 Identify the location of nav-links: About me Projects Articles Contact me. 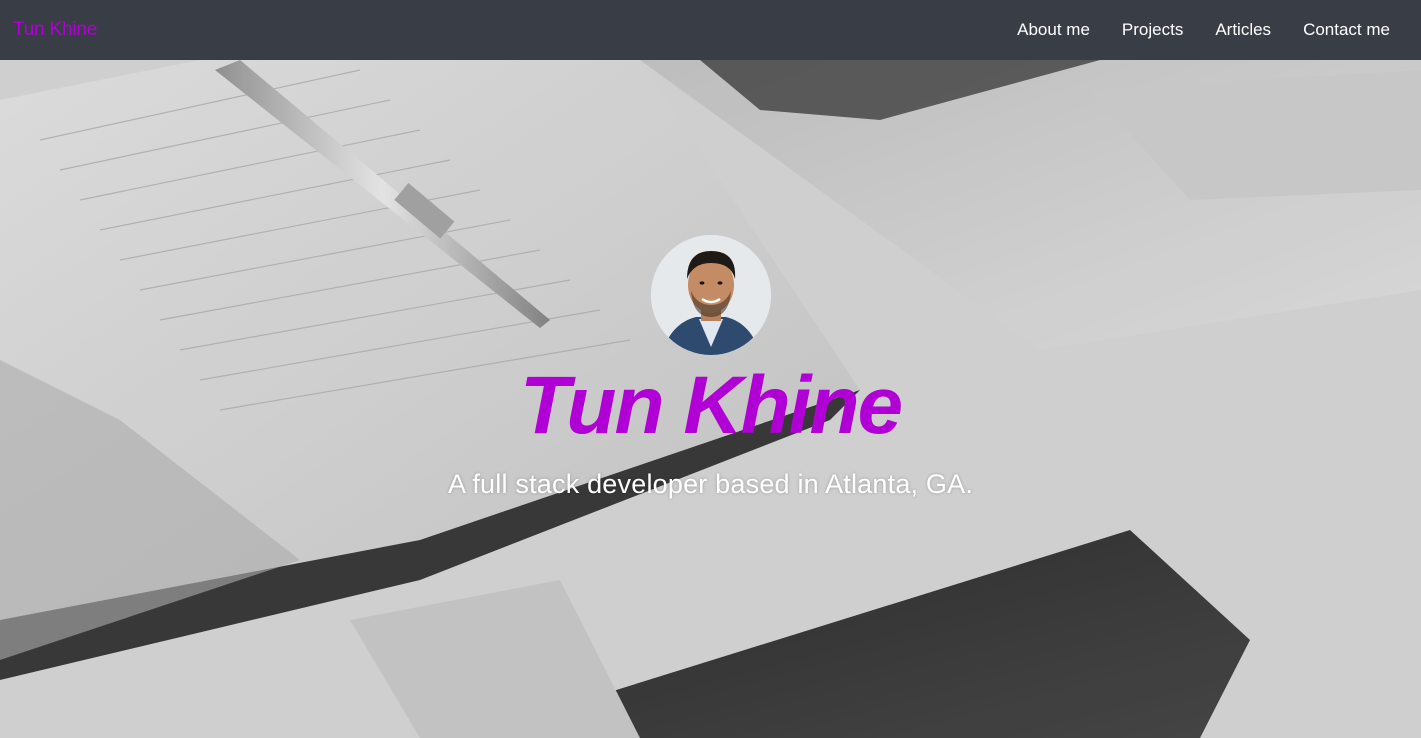
(1187, 30).